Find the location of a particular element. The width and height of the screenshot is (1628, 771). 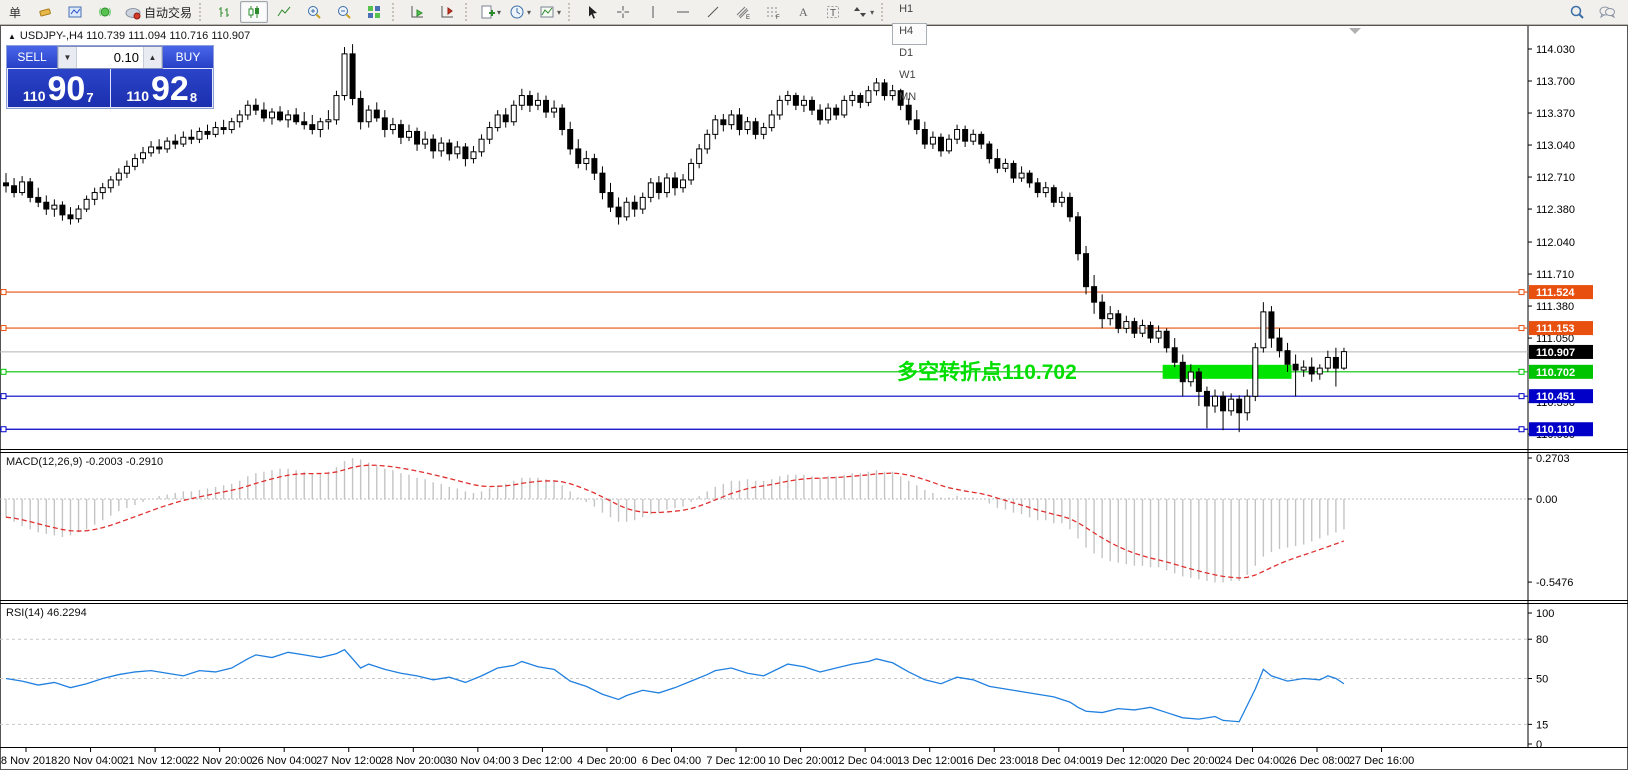

timeframe-d1: D1 is located at coordinates (909, 56).